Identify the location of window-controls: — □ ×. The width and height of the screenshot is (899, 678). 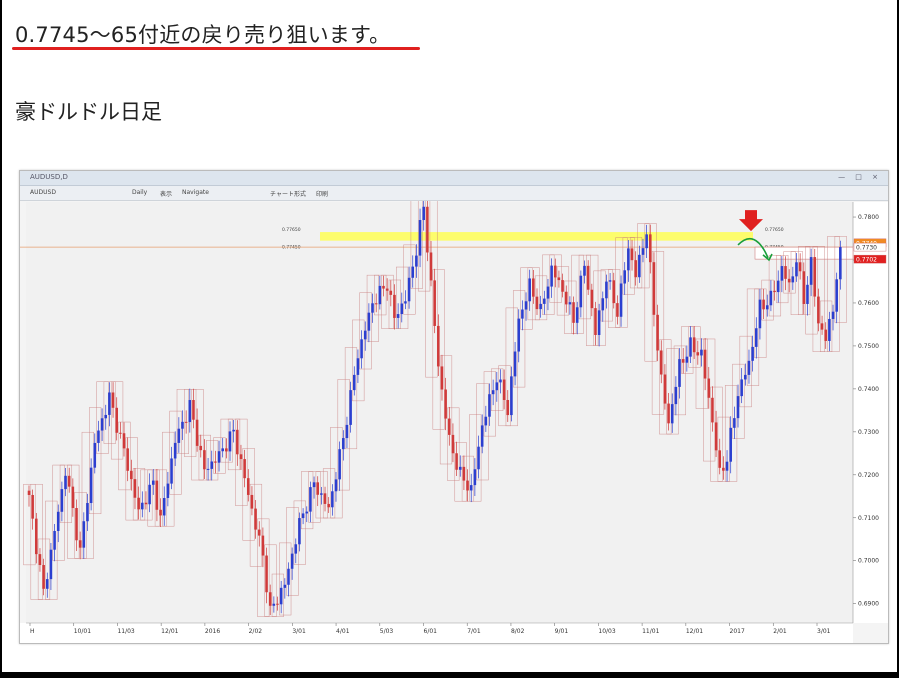
(860, 177).